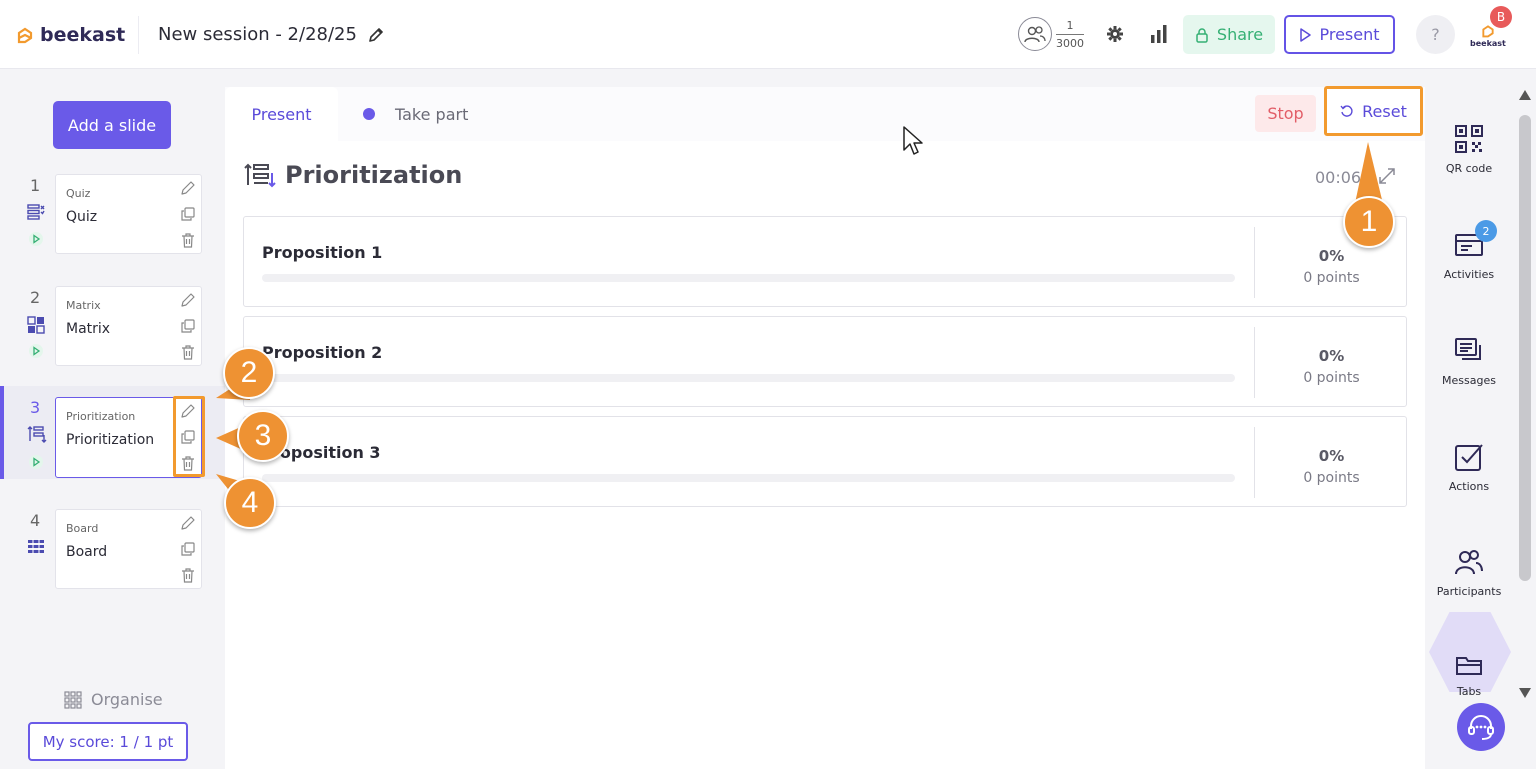 The height and width of the screenshot is (769, 1536). Describe the element at coordinates (128, 326) in the screenshot. I see `slide-card: Matrix Matrix` at that location.